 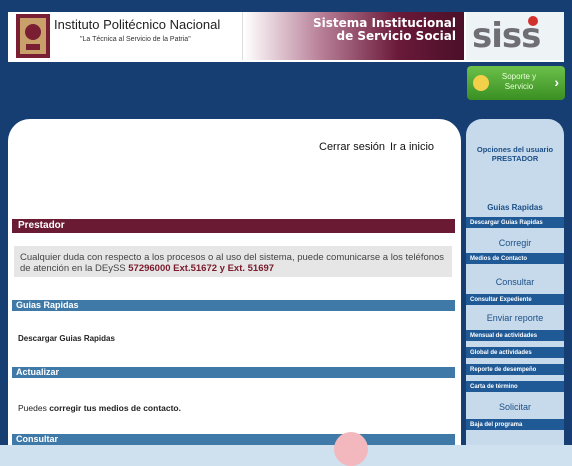 What do you see at coordinates (514, 407) in the screenshot?
I see `sidebar-group-solicitar: Solicitar` at bounding box center [514, 407].